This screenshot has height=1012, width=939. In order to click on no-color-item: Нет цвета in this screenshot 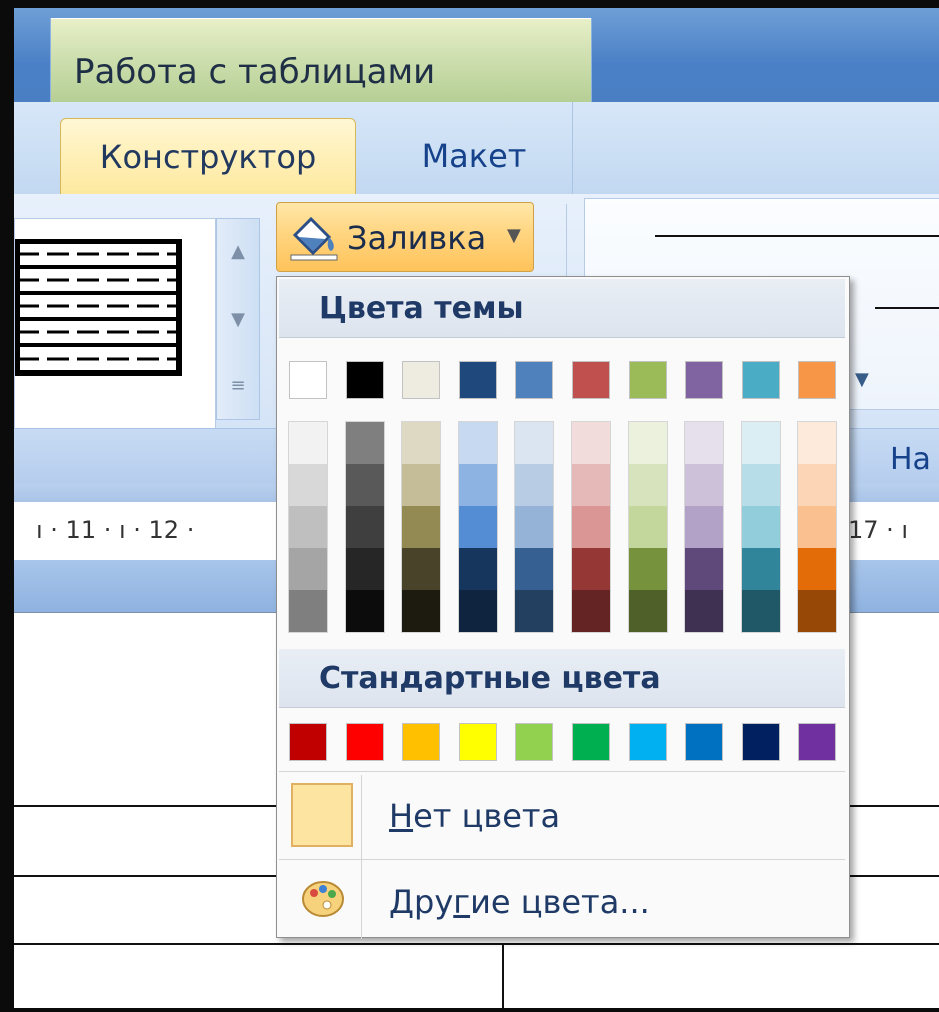, I will do `click(562, 817)`.